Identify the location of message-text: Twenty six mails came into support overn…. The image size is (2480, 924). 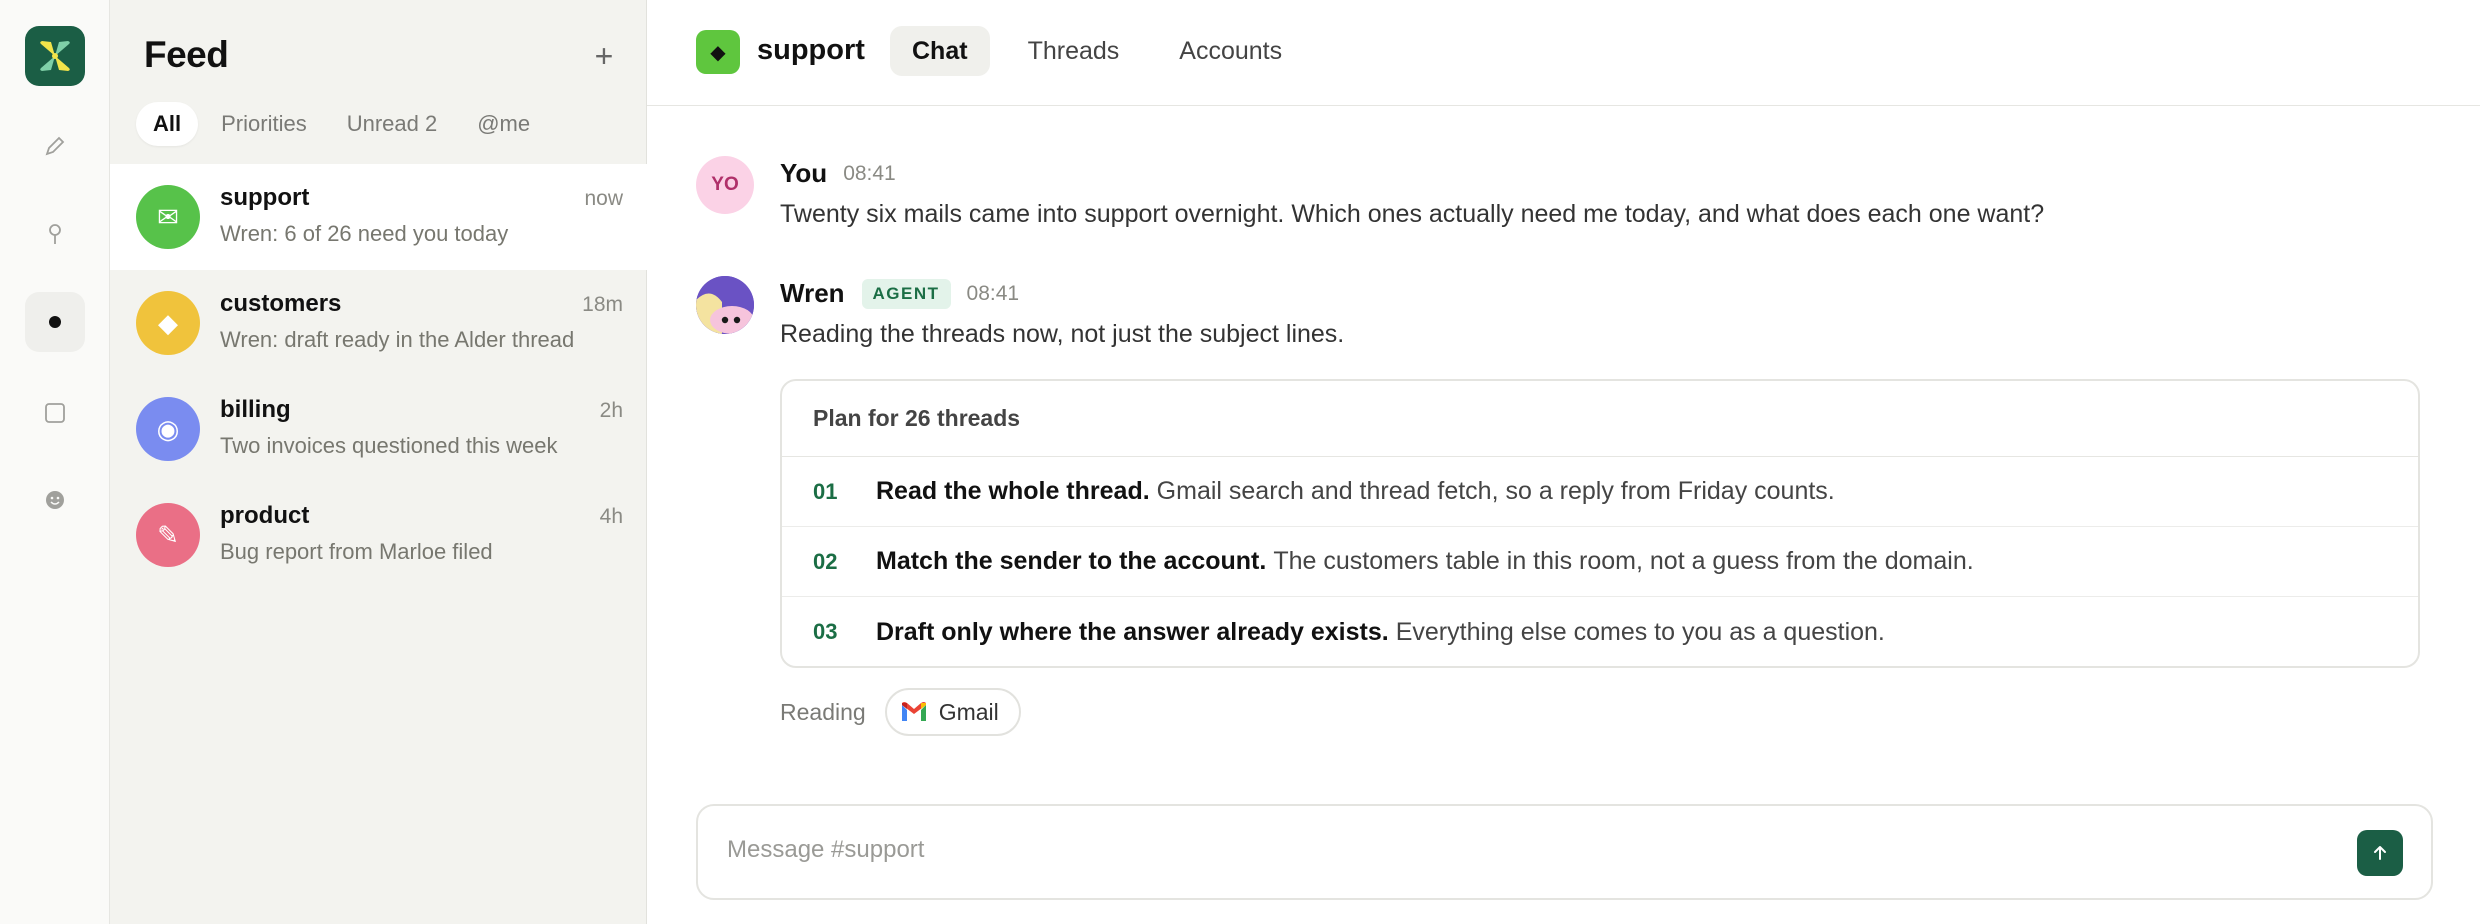
(1412, 214).